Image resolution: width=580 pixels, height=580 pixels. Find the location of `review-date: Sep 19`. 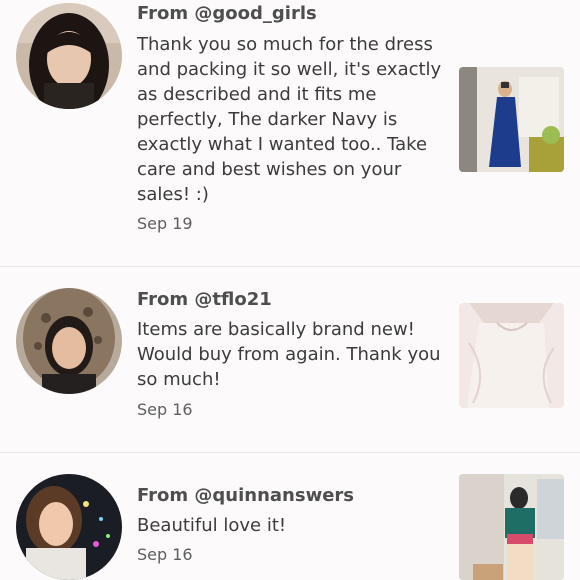

review-date: Sep 19 is located at coordinates (165, 223).